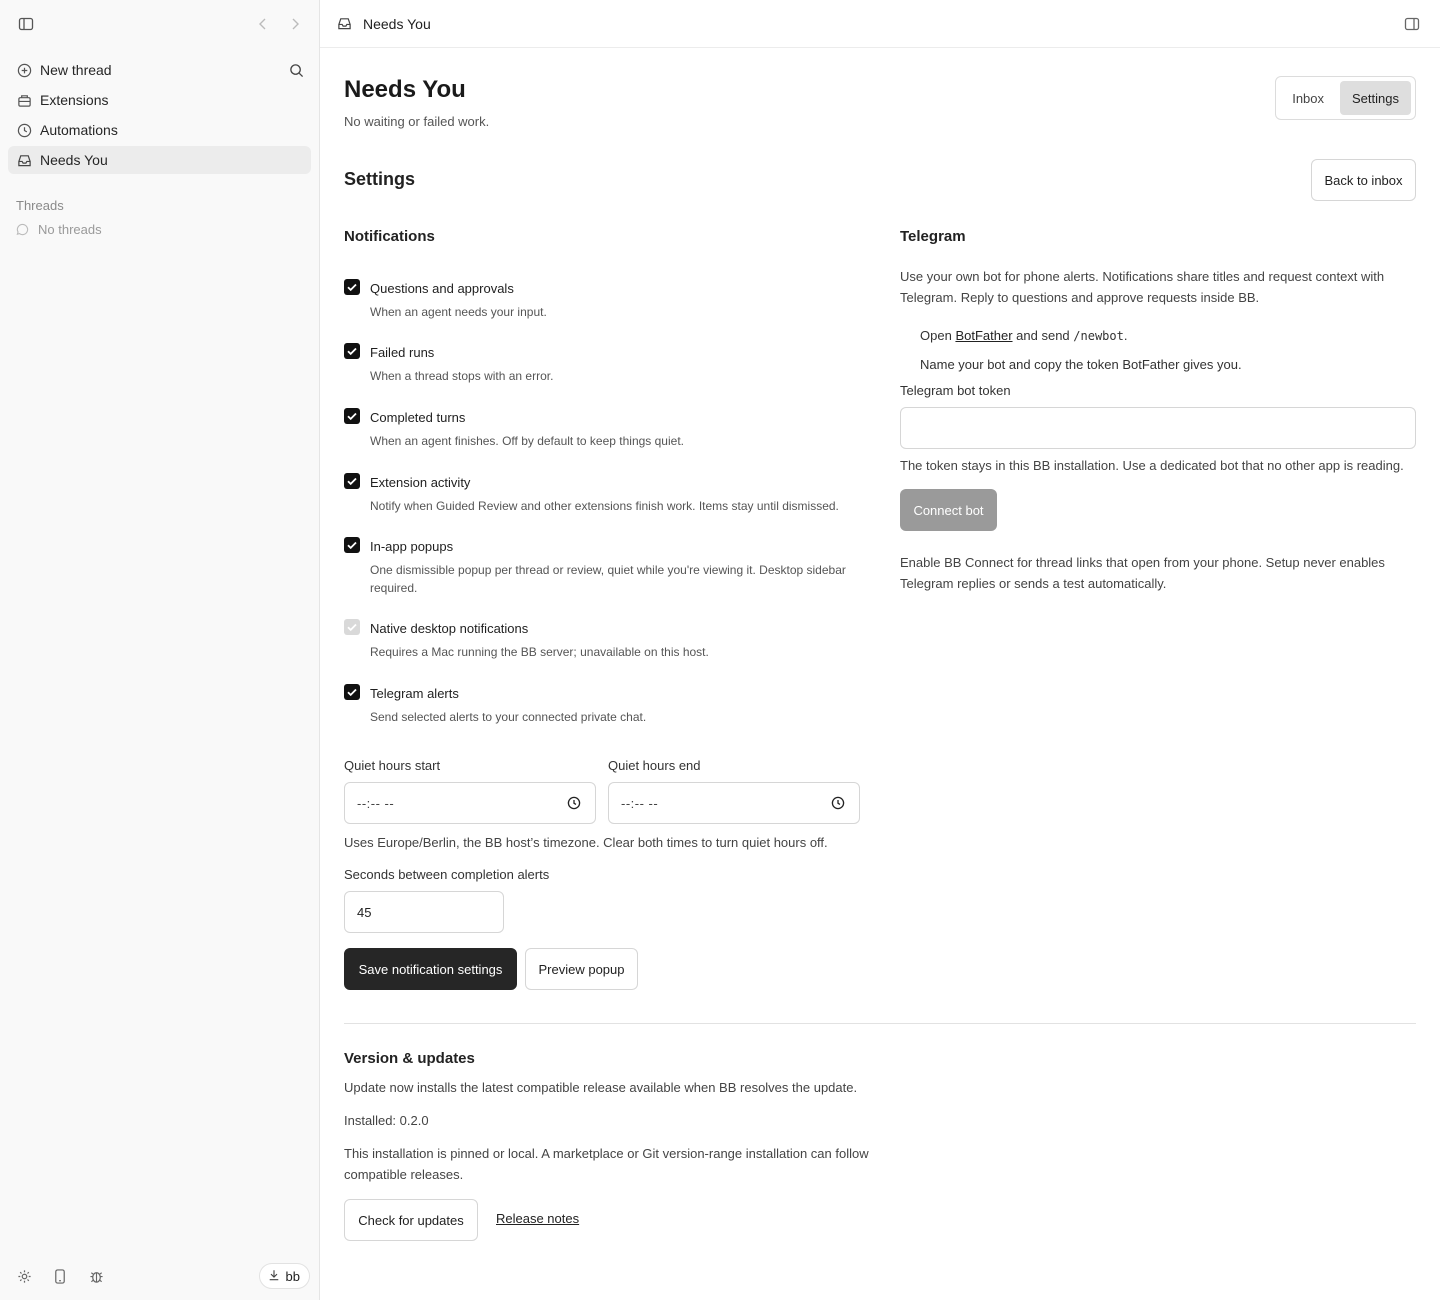 Image resolution: width=1440 pixels, height=1300 pixels. Describe the element at coordinates (1158, 428) in the screenshot. I see `telegram-token-input` at that location.